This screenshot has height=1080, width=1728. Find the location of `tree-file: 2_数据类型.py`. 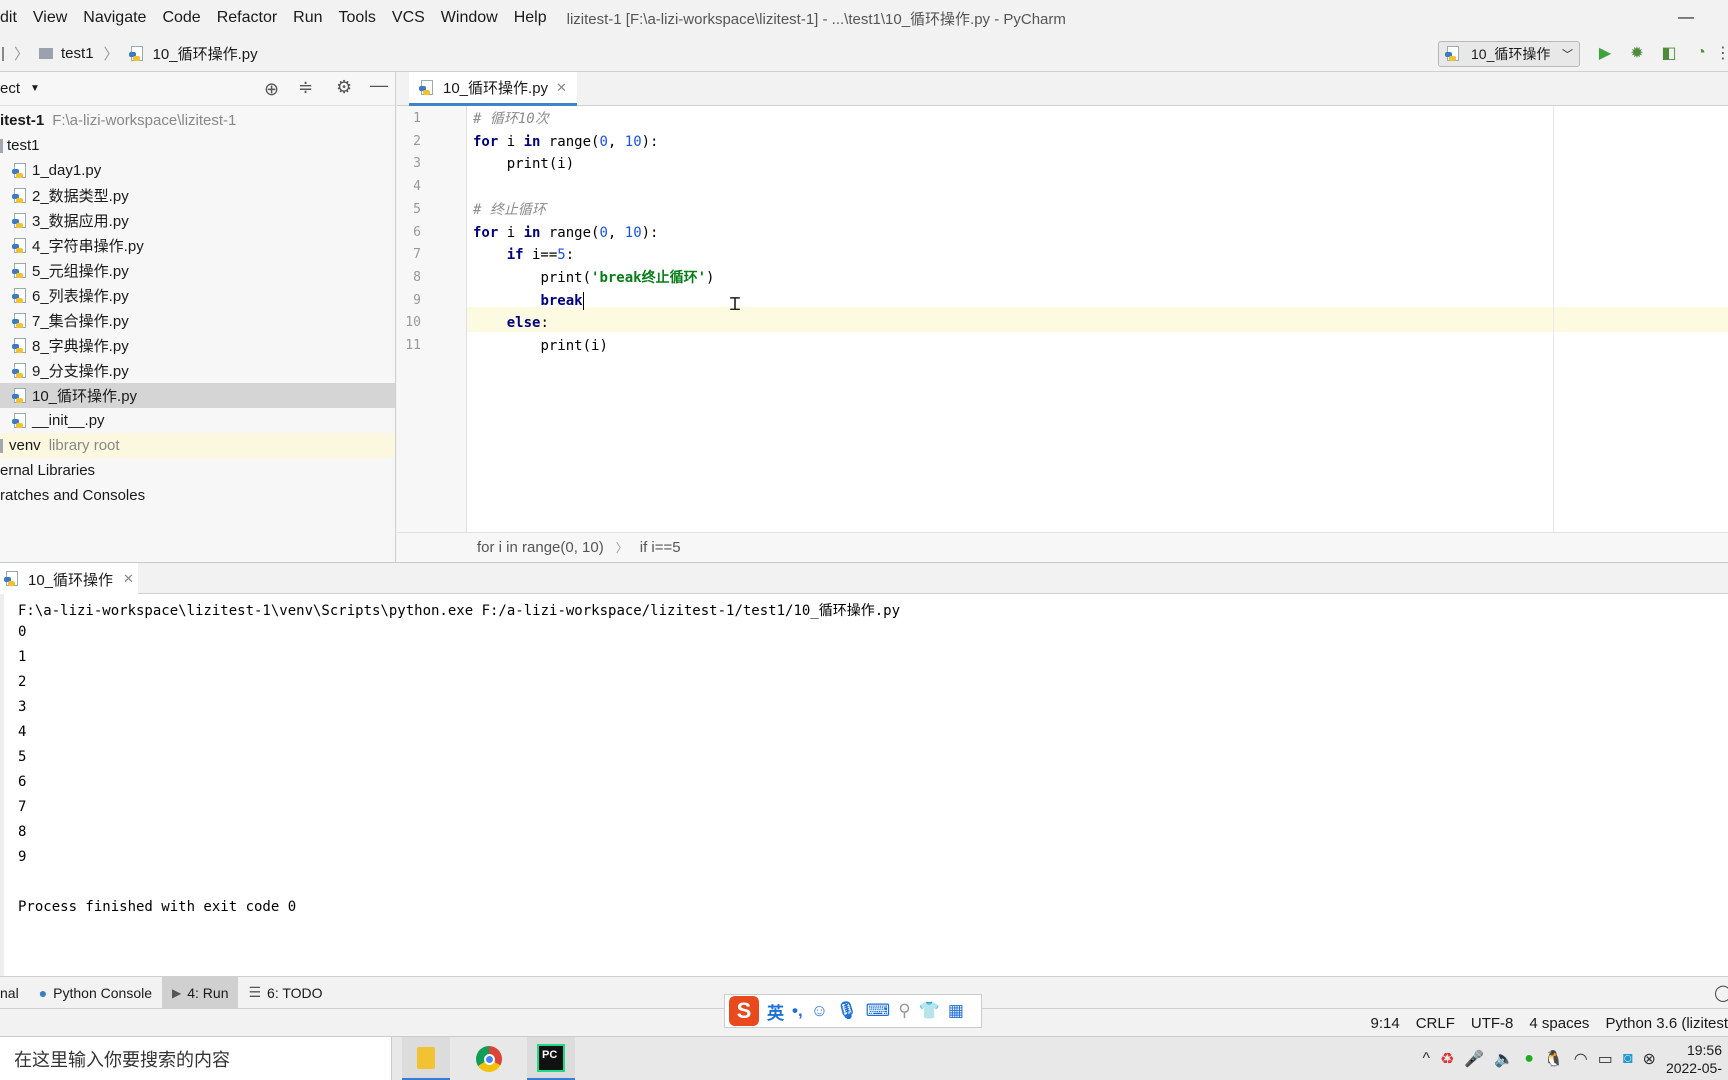

tree-file: 2_数据类型.py is located at coordinates (197, 195).